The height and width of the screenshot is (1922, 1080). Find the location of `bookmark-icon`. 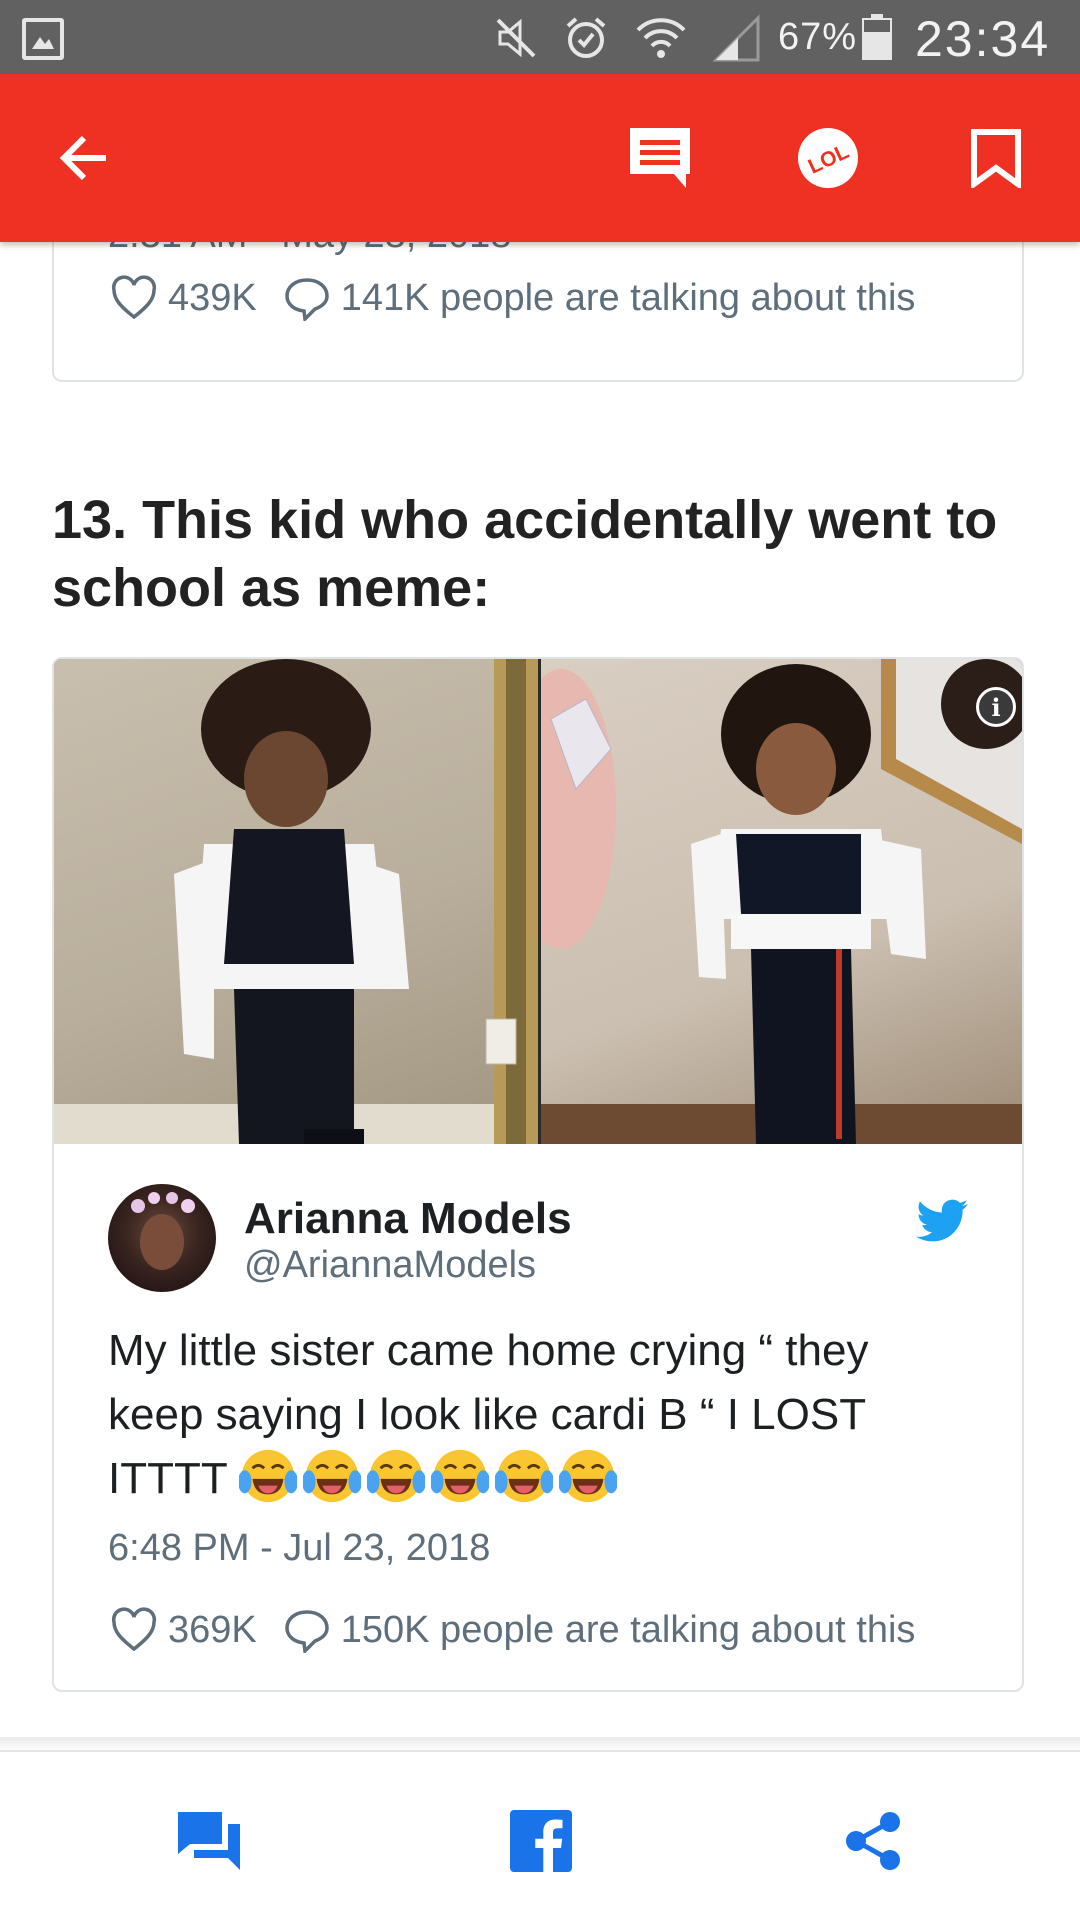

bookmark-icon is located at coordinates (996, 158).